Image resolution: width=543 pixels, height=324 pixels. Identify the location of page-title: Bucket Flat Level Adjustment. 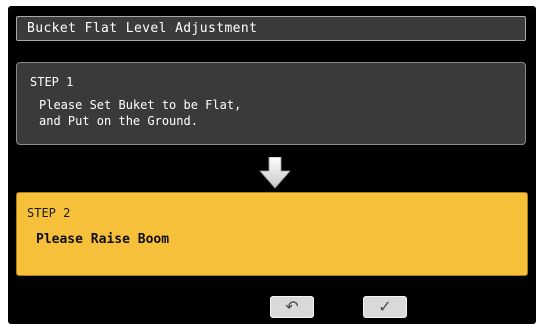
(142, 28).